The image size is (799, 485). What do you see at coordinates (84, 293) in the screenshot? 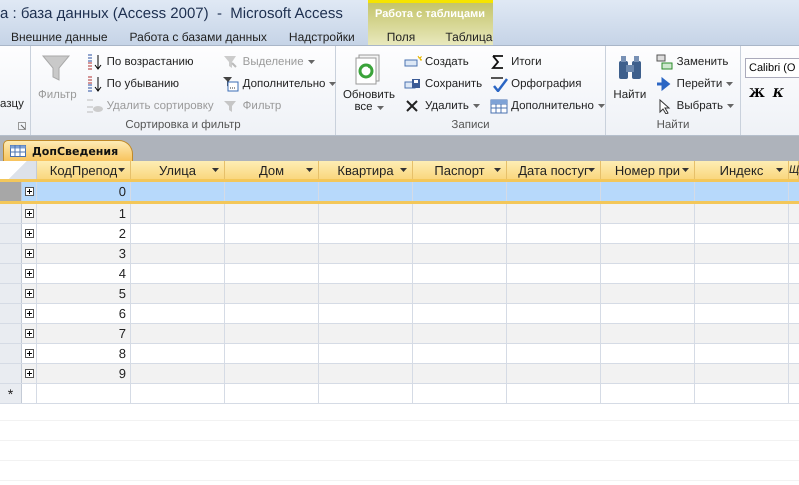
I see `table-cell: 5` at bounding box center [84, 293].